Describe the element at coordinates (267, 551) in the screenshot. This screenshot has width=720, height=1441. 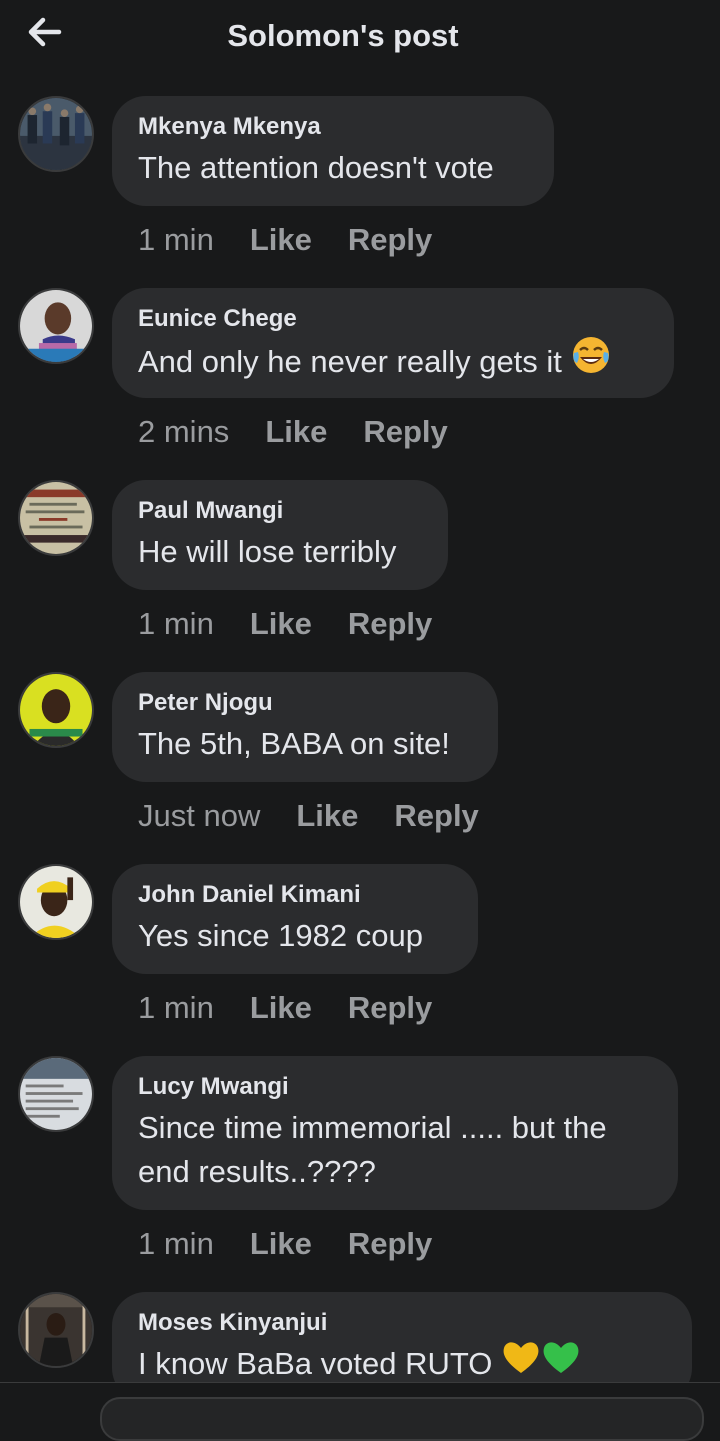
I see `comment-text: He will lose terribly` at that location.